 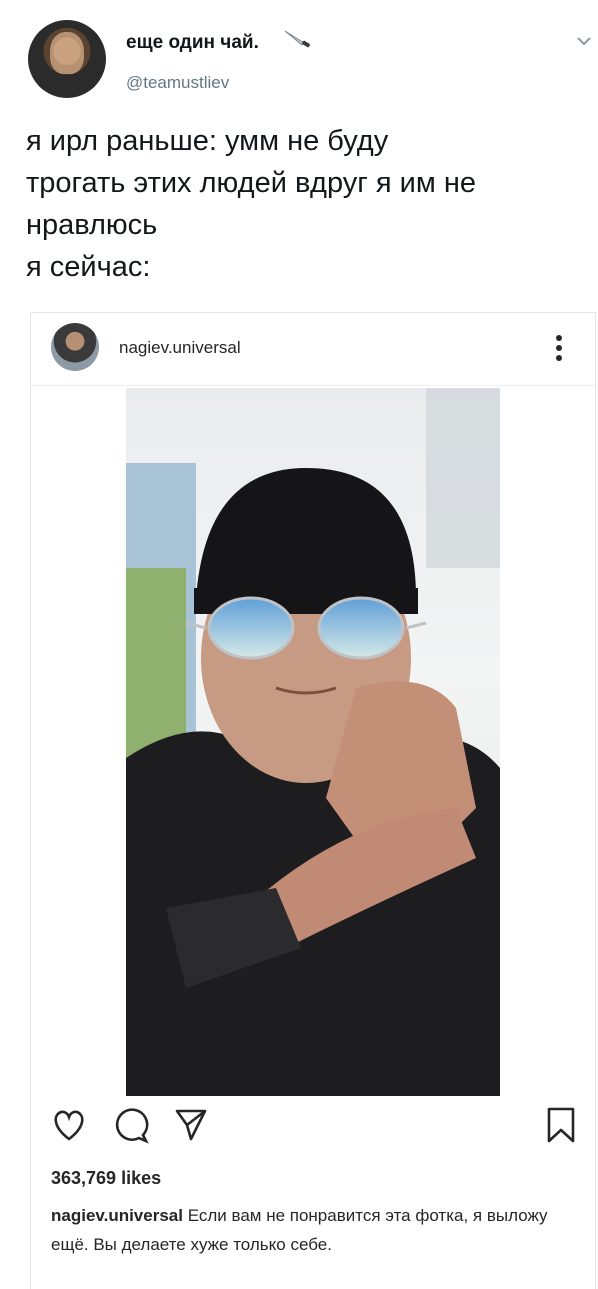 I want to click on post-actions, so click(x=313, y=1130).